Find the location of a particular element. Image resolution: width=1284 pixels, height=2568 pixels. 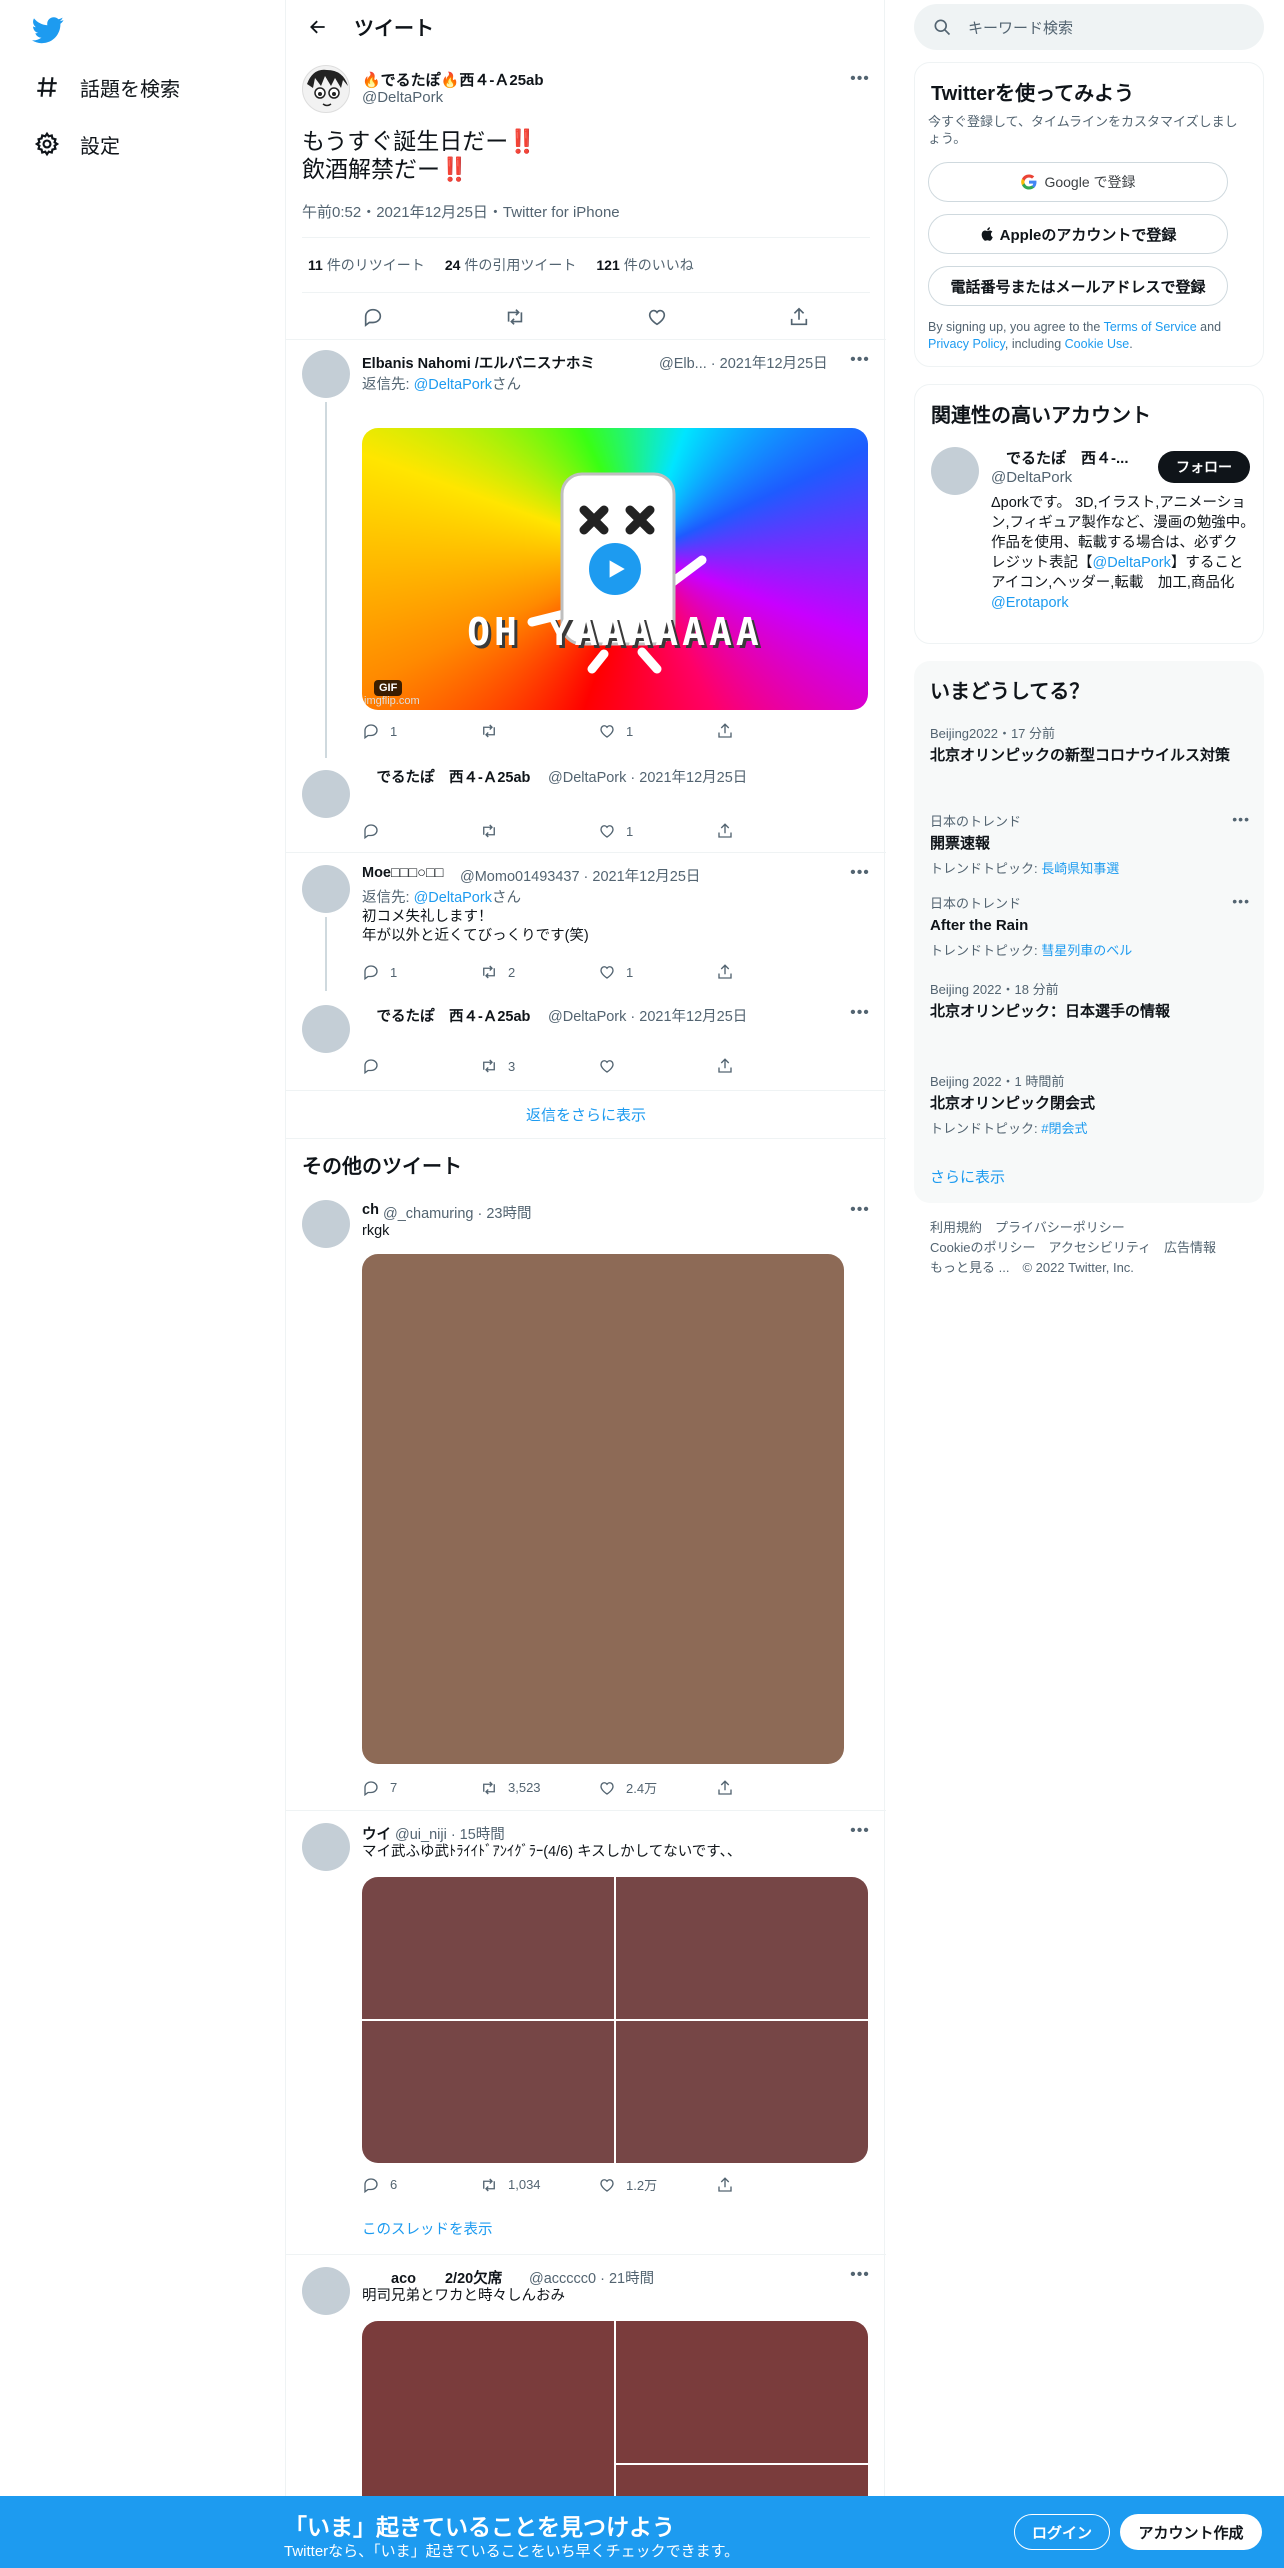

retweet-action: 1,034 is located at coordinates (539, 2185).